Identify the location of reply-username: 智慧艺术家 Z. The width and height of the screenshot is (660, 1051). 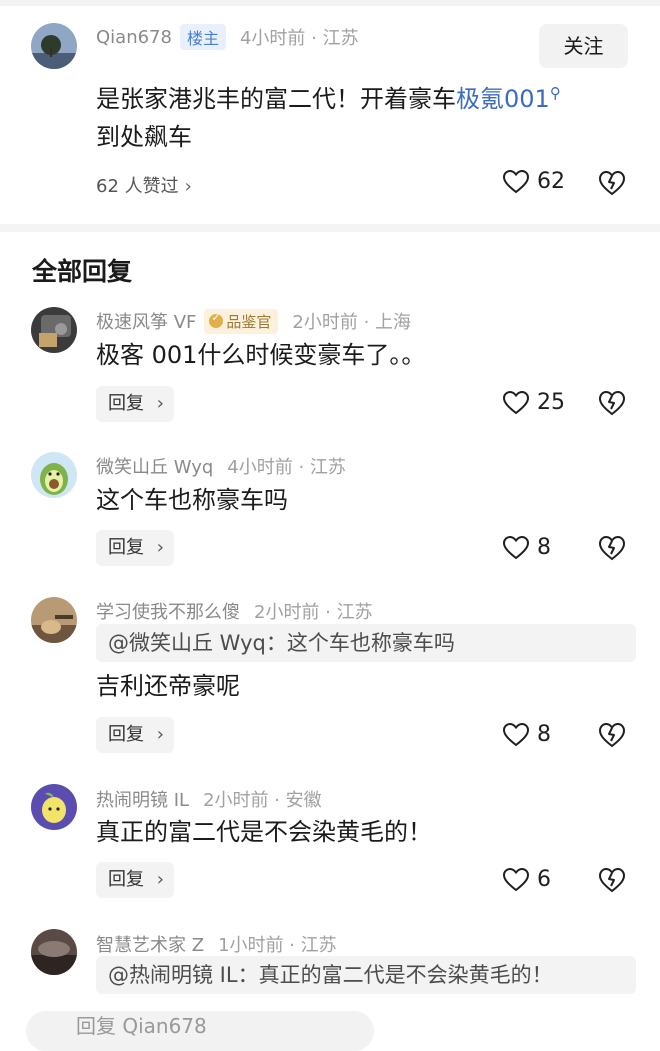
(150, 944).